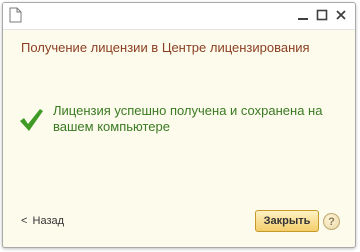  Describe the element at coordinates (48, 221) in the screenshot. I see `back-label: Назад` at that location.